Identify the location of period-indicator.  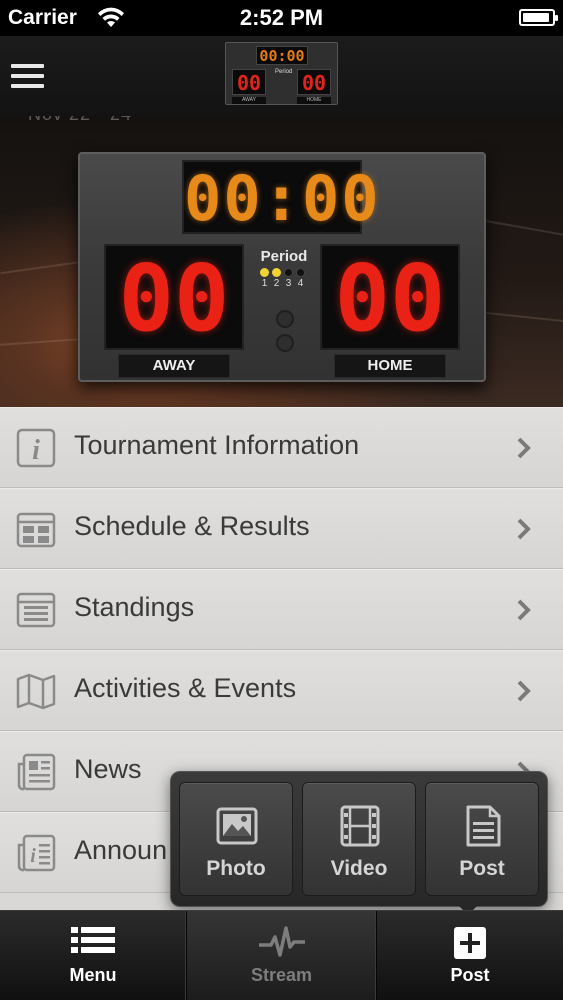
(284, 273).